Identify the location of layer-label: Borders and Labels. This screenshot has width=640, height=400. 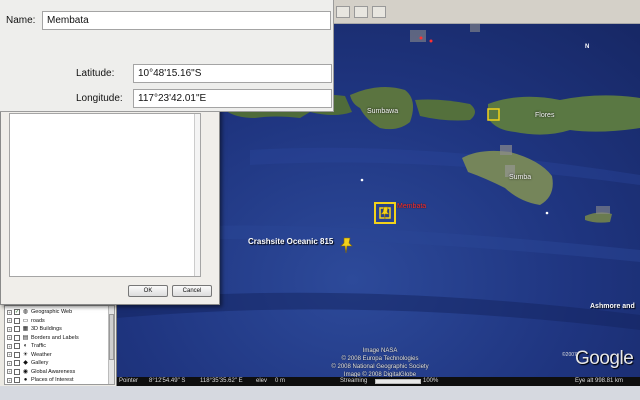
(55, 337).